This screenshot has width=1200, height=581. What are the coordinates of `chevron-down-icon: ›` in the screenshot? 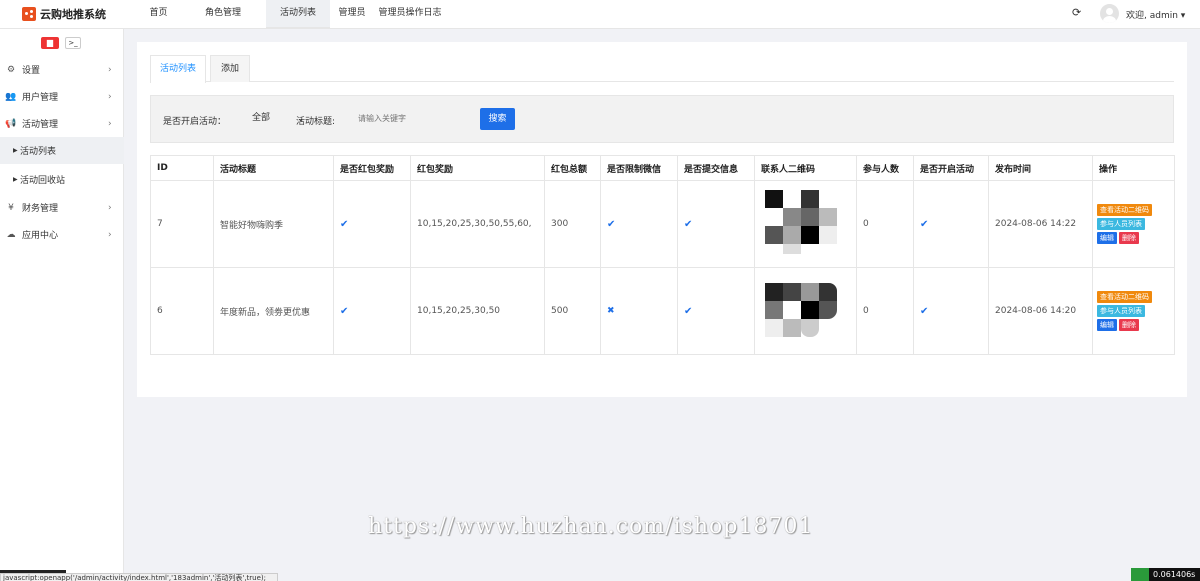 It's located at (110, 123).